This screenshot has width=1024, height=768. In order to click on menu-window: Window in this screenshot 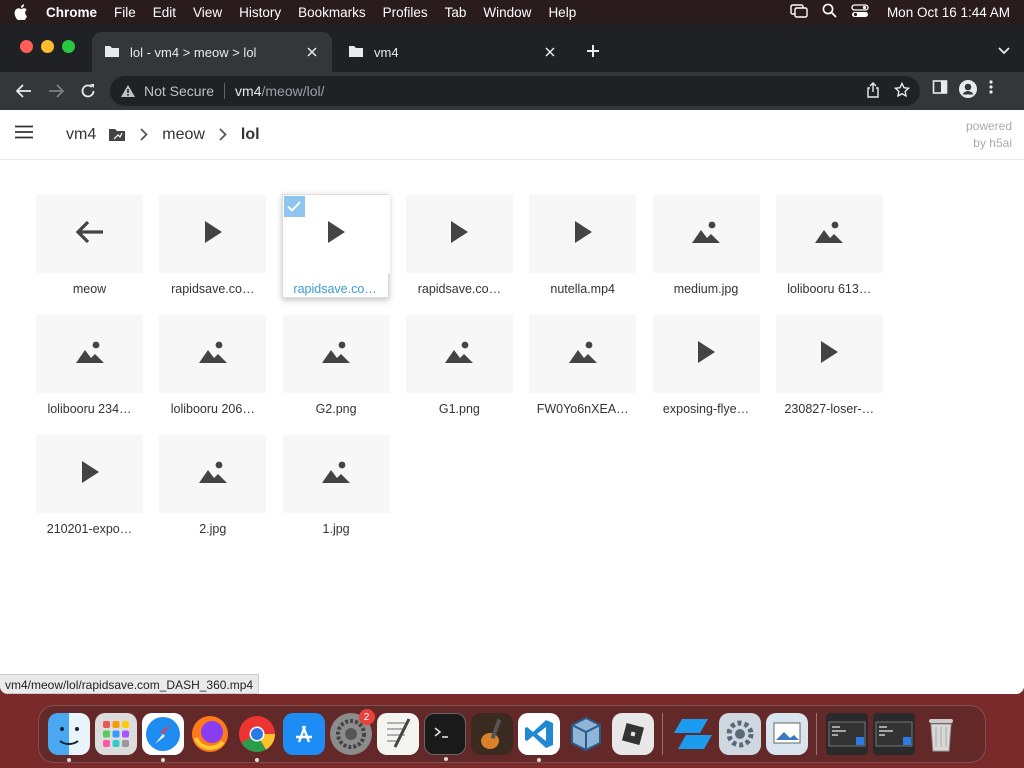, I will do `click(507, 12)`.